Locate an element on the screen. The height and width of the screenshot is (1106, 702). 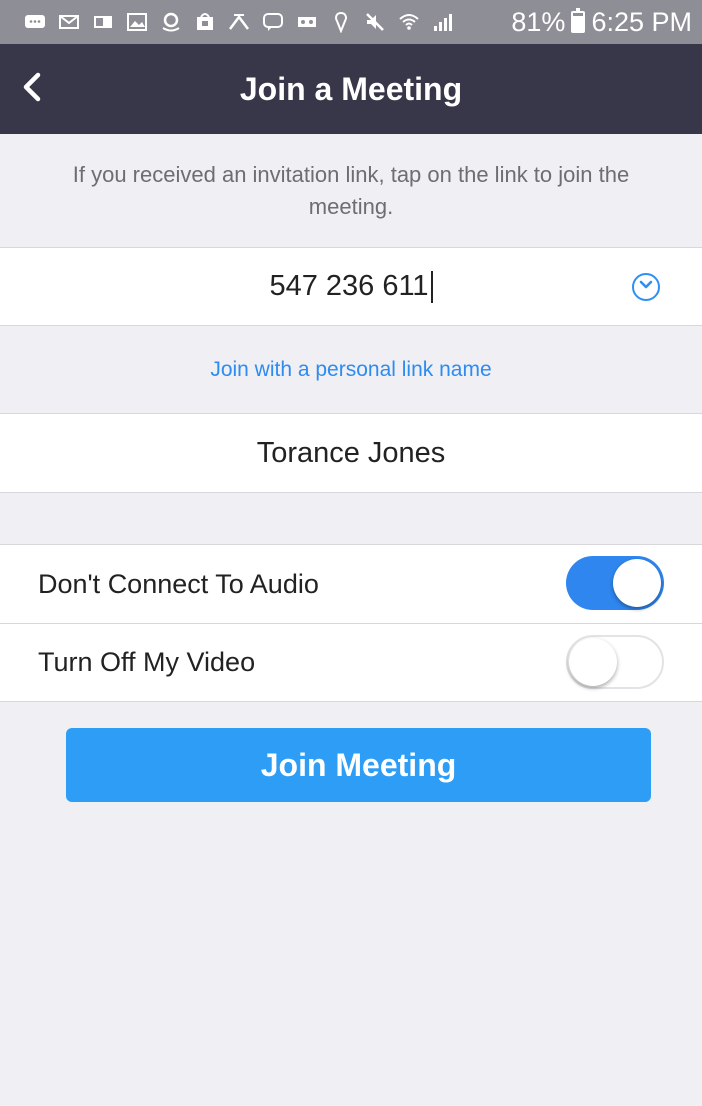
meeting-id-row: 547 236 611 is located at coordinates (351, 286).